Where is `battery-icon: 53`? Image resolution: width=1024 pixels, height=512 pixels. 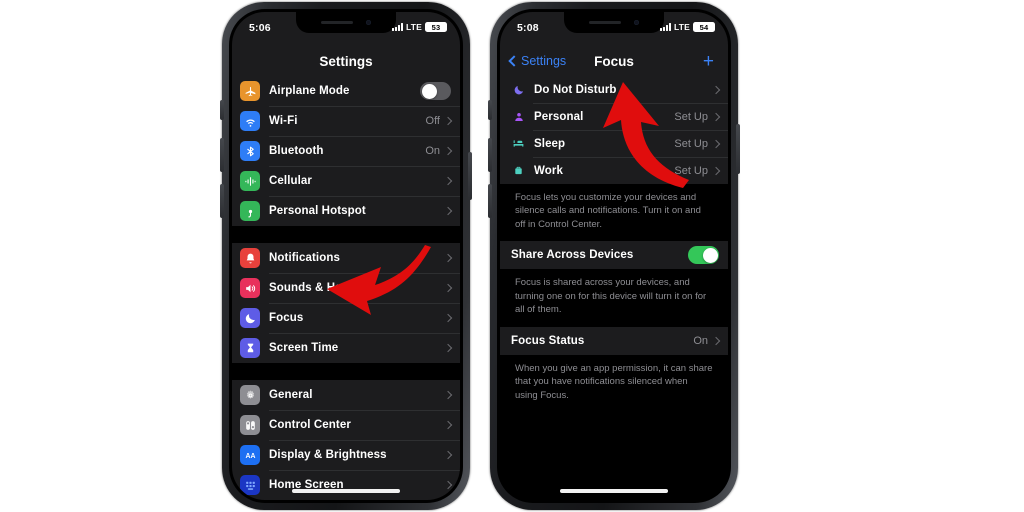 battery-icon: 53 is located at coordinates (436, 27).